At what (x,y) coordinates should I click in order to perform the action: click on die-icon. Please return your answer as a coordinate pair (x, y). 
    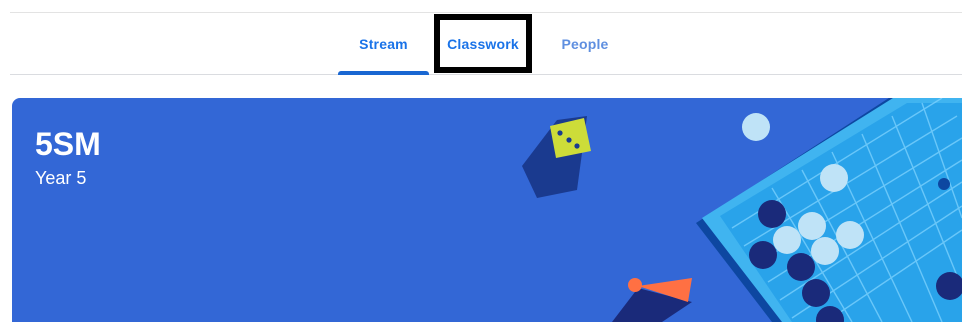
    Looking at the image, I should click on (556, 157).